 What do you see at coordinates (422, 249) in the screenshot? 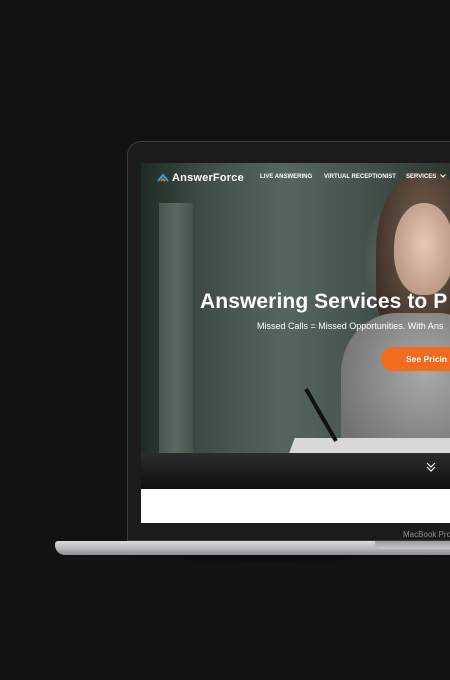
I see `hero-photo-face` at bounding box center [422, 249].